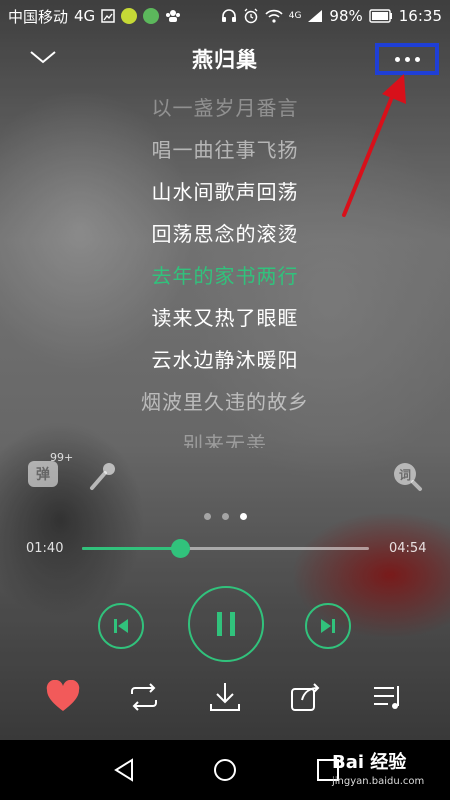 This screenshot has height=800, width=450. I want to click on lyric-line-current: 去年的家书两行, so click(225, 276).